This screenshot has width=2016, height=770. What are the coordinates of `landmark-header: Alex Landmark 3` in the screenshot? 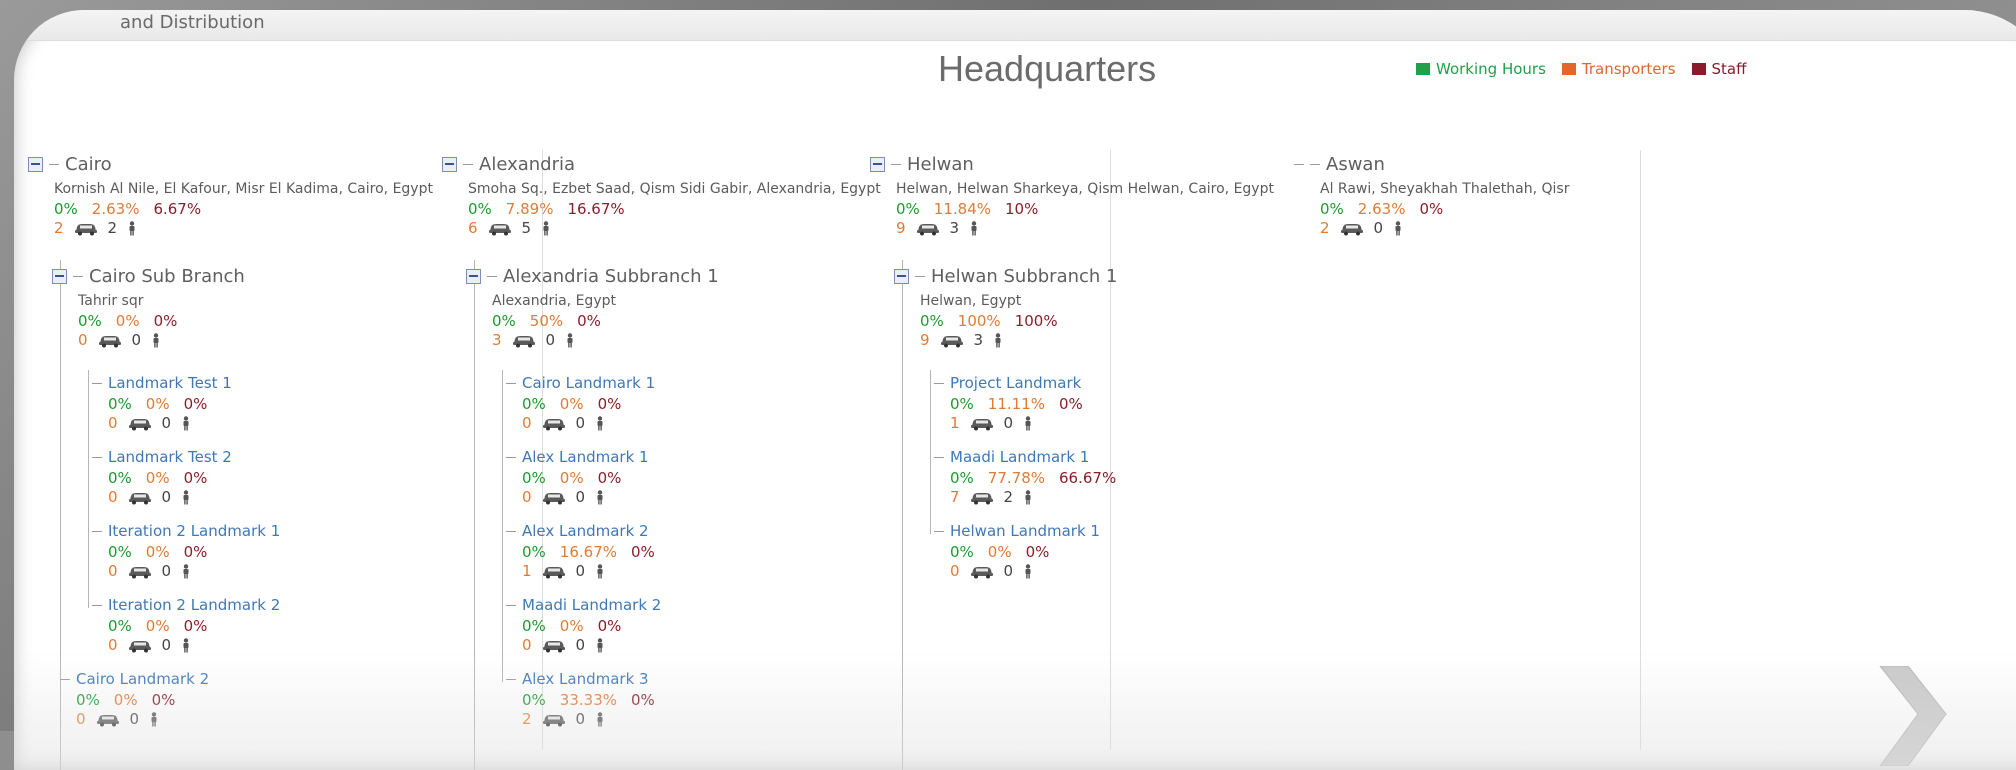 It's located at (587, 679).